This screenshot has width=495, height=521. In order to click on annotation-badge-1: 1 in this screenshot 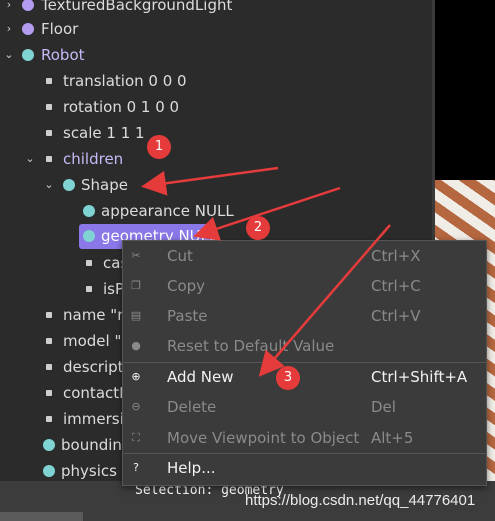, I will do `click(159, 147)`.